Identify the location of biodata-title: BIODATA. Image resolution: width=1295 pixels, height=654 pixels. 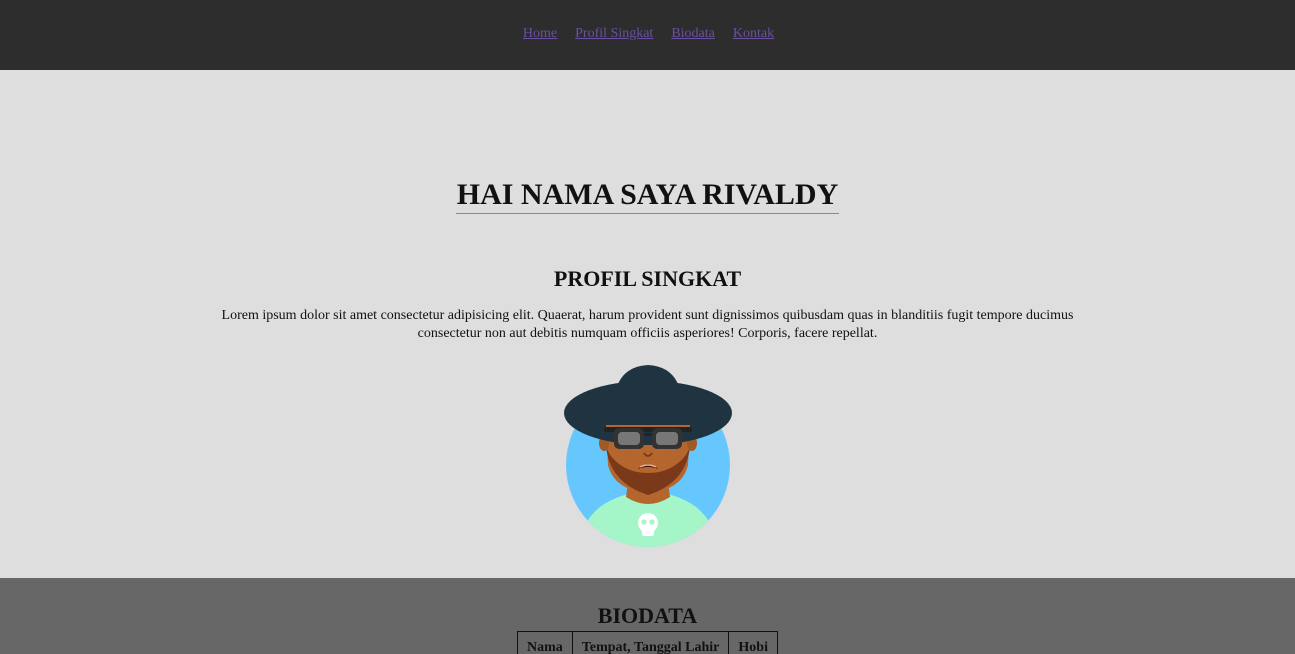
(647, 615).